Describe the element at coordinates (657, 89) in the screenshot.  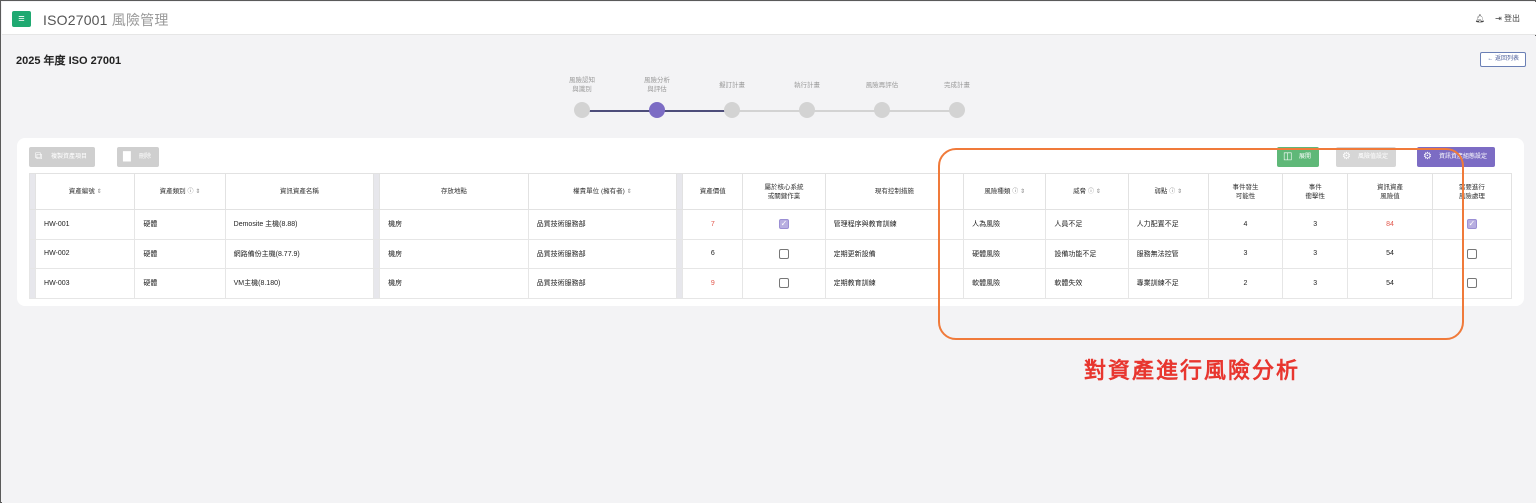
I see `step-label: 與評估` at that location.